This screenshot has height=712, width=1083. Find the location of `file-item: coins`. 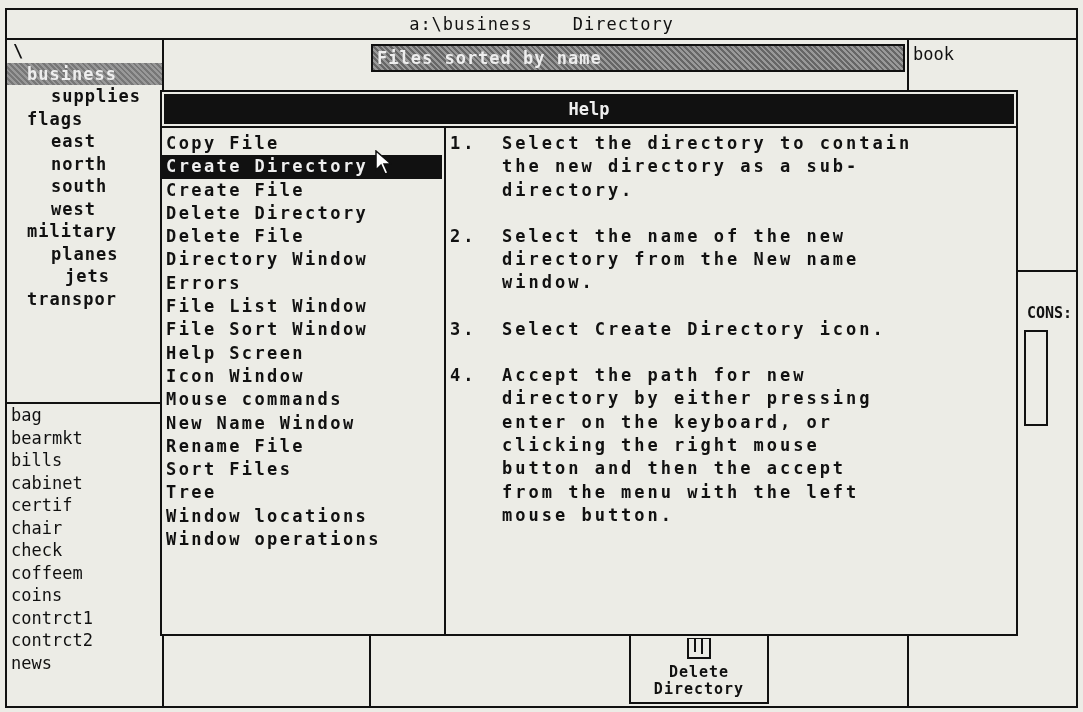

file-item: coins is located at coordinates (86, 595).